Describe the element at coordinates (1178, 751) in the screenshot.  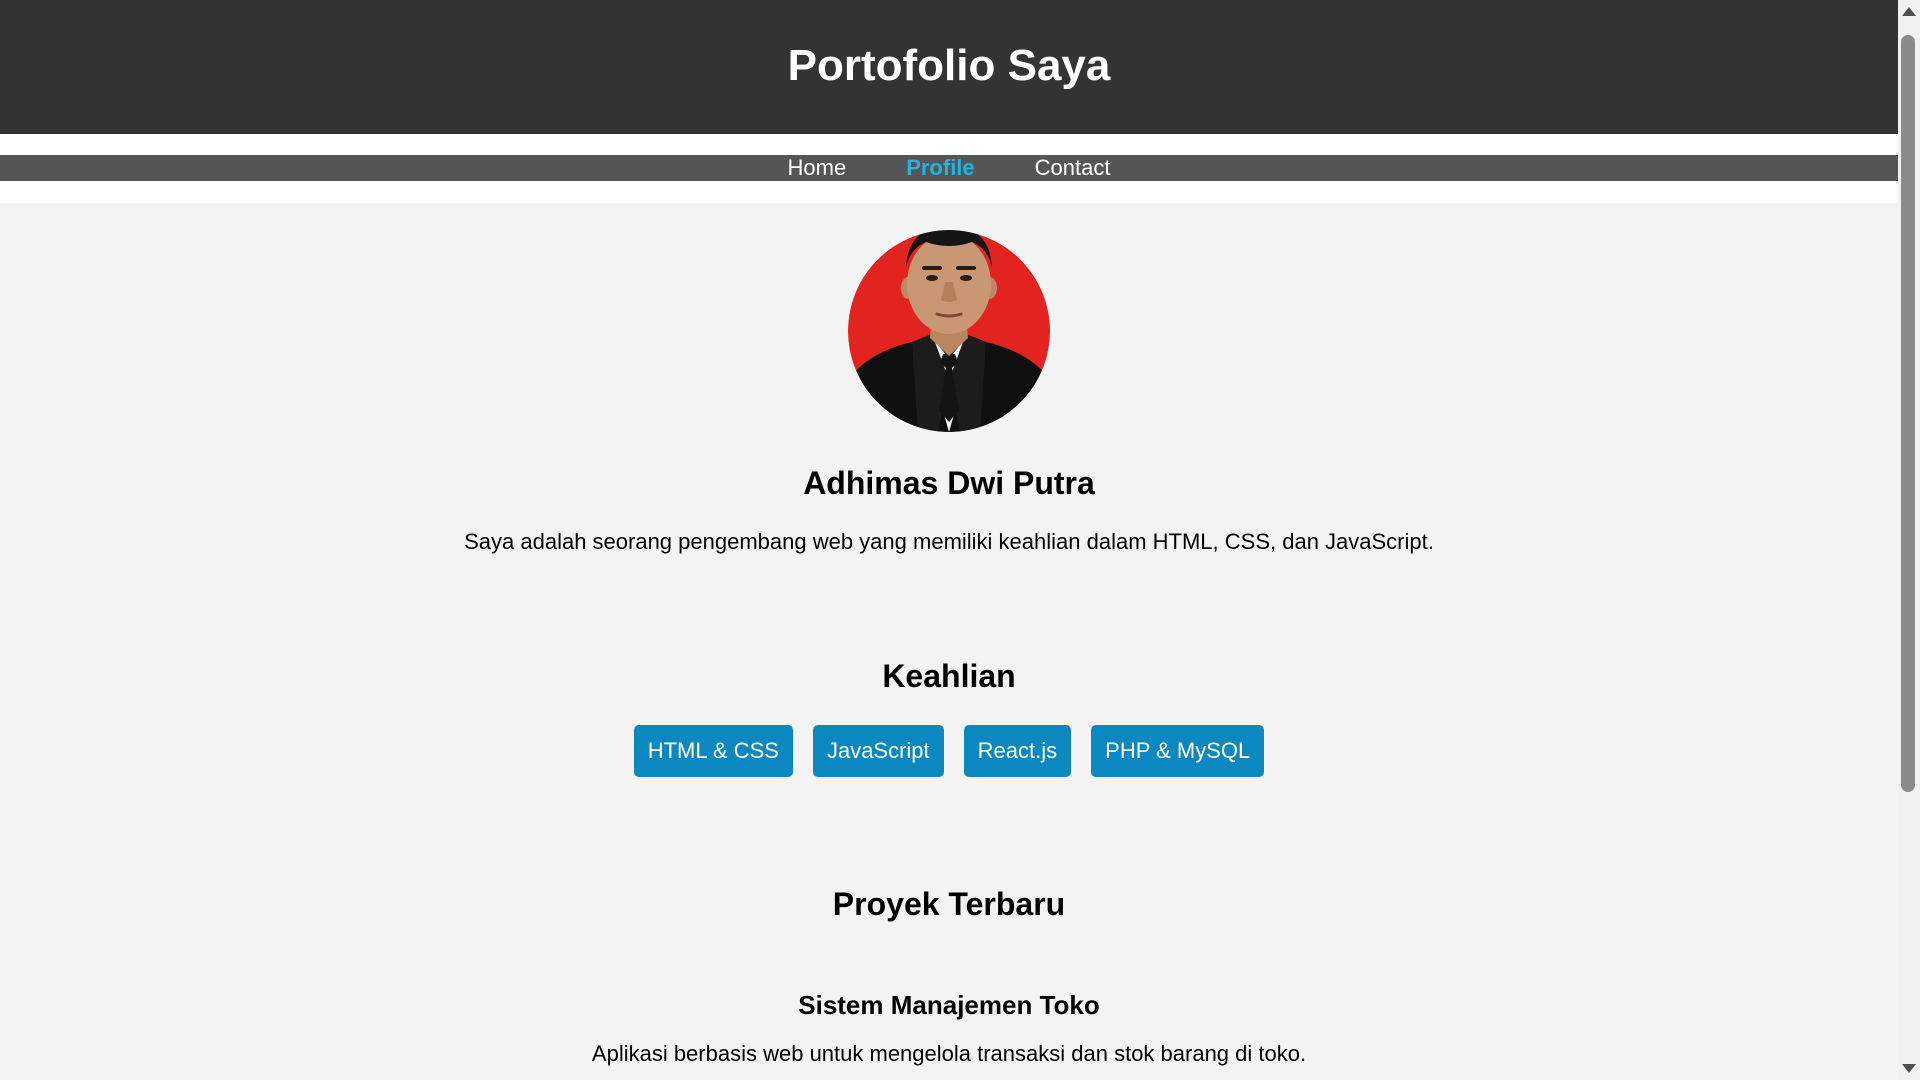
I see `skill-badge-php-mysql: PHP & MySQL` at that location.